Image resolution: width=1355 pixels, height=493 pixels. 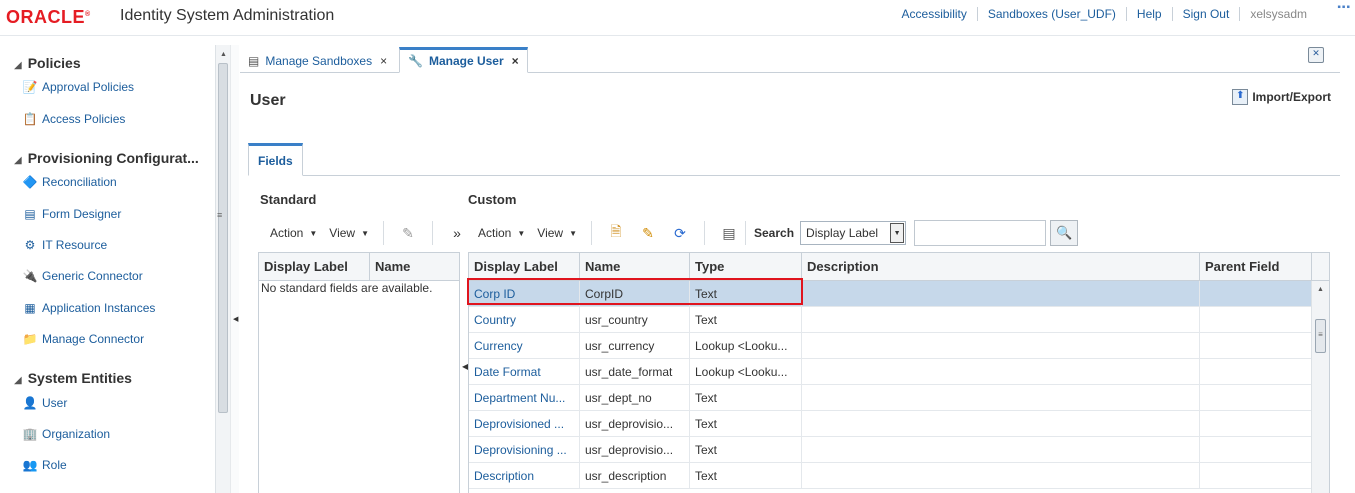 What do you see at coordinates (1281, 97) in the screenshot?
I see `import-export-button: ⬆ Import/Export` at bounding box center [1281, 97].